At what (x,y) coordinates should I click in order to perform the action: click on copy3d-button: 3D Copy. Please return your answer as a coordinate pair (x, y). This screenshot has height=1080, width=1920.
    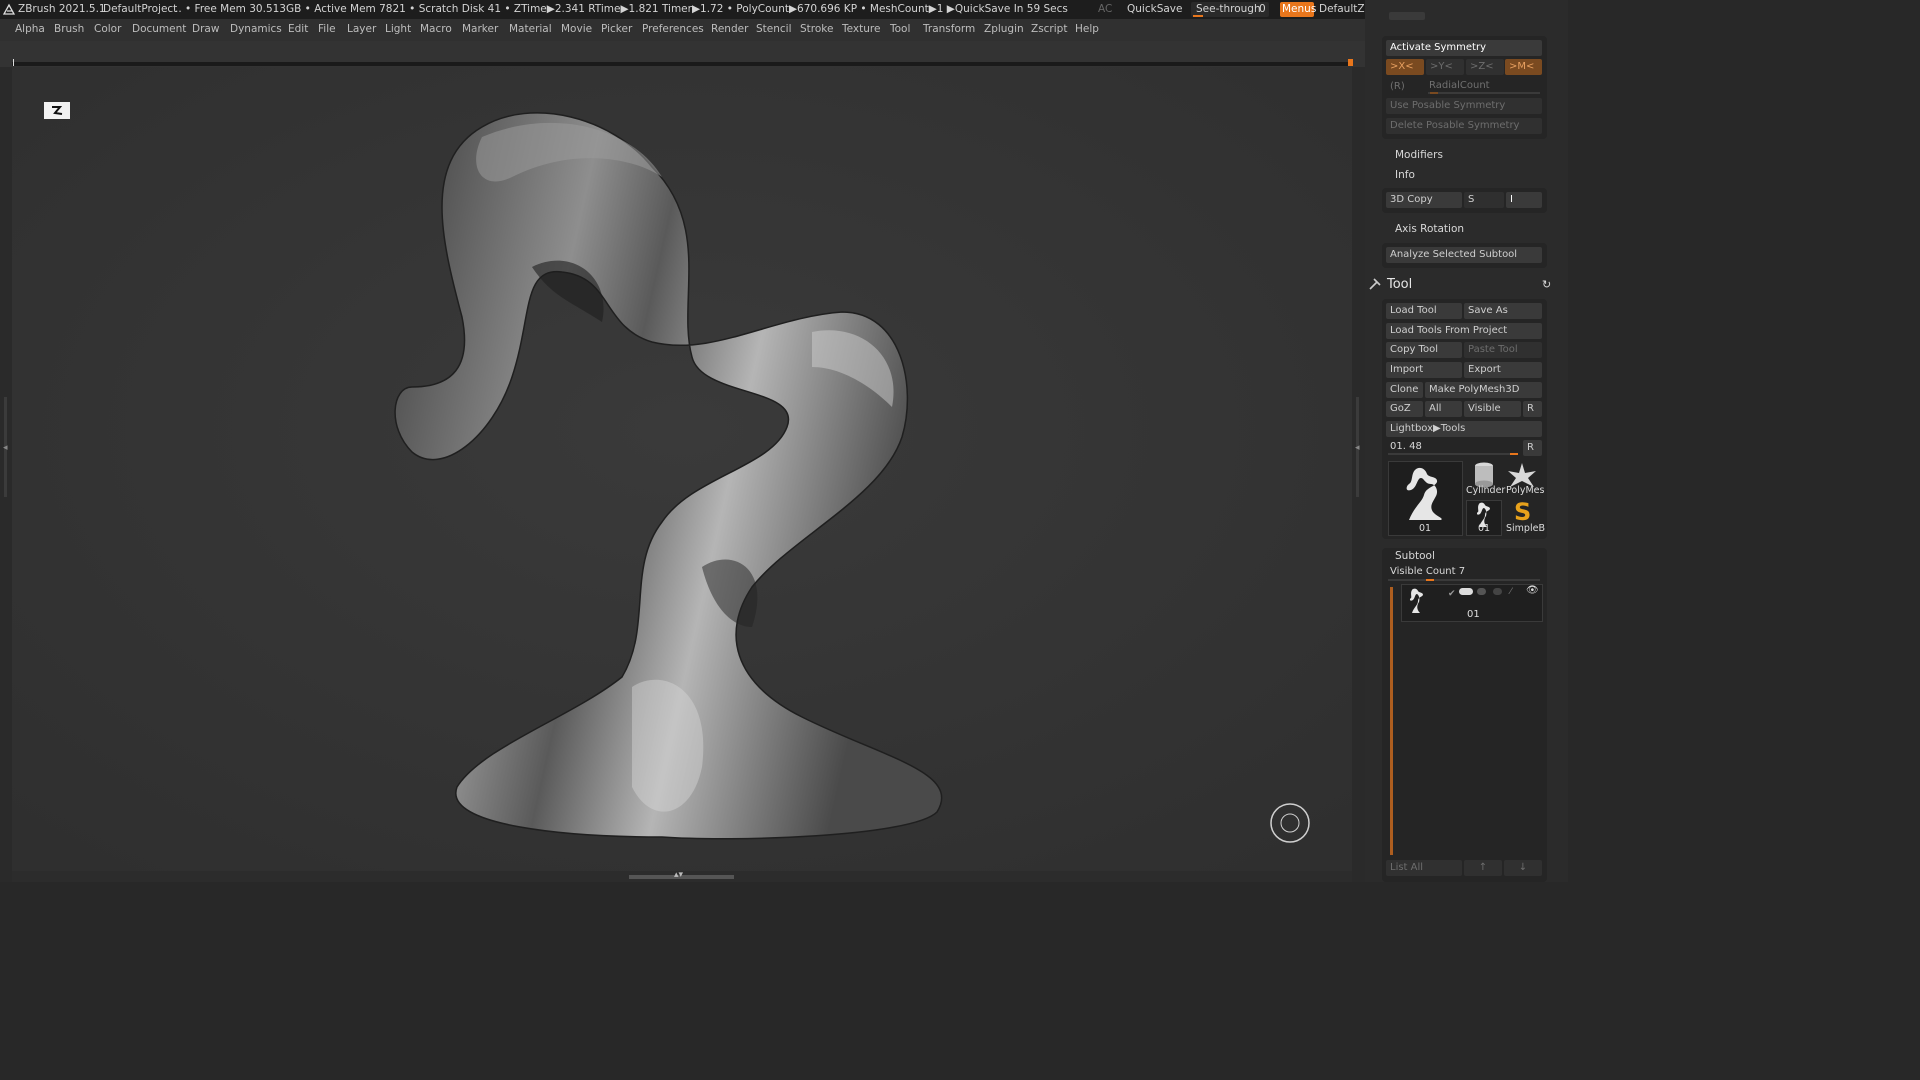
    Looking at the image, I should click on (1424, 200).